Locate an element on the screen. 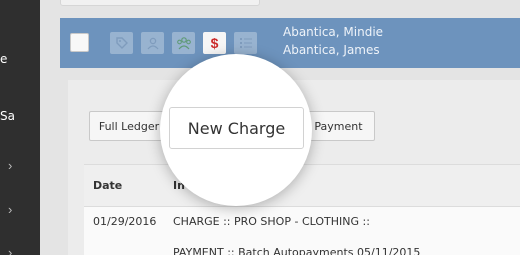  new-charge-button: New Charge is located at coordinates (236, 128).